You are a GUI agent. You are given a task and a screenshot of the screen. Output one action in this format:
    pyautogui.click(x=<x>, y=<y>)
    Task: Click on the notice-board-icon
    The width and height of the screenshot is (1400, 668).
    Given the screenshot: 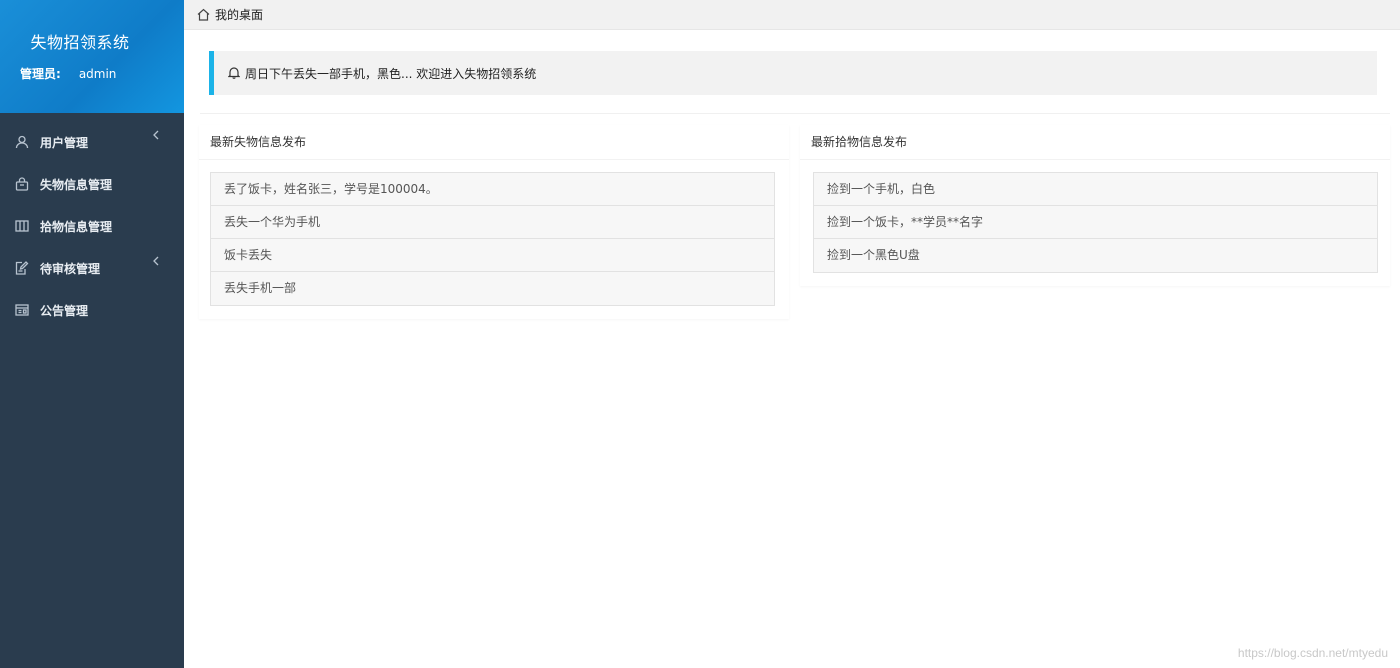 What is the action you would take?
    pyautogui.click(x=22, y=310)
    